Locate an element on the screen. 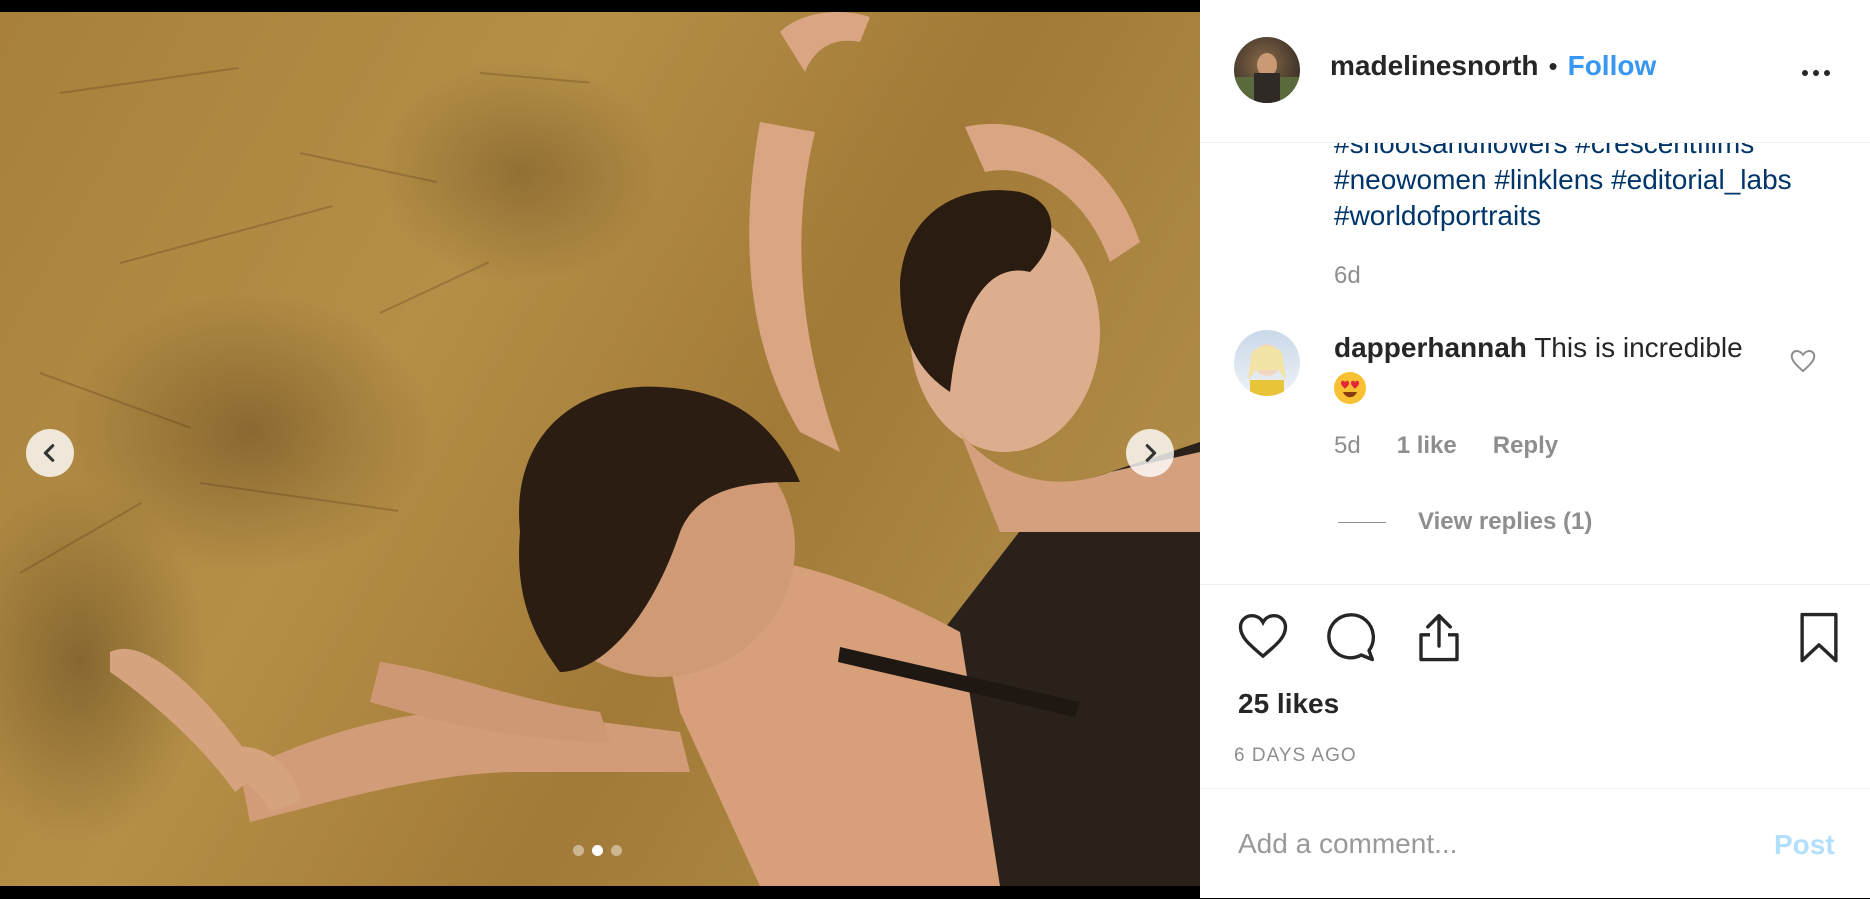  next-photo-button is located at coordinates (1150, 453).